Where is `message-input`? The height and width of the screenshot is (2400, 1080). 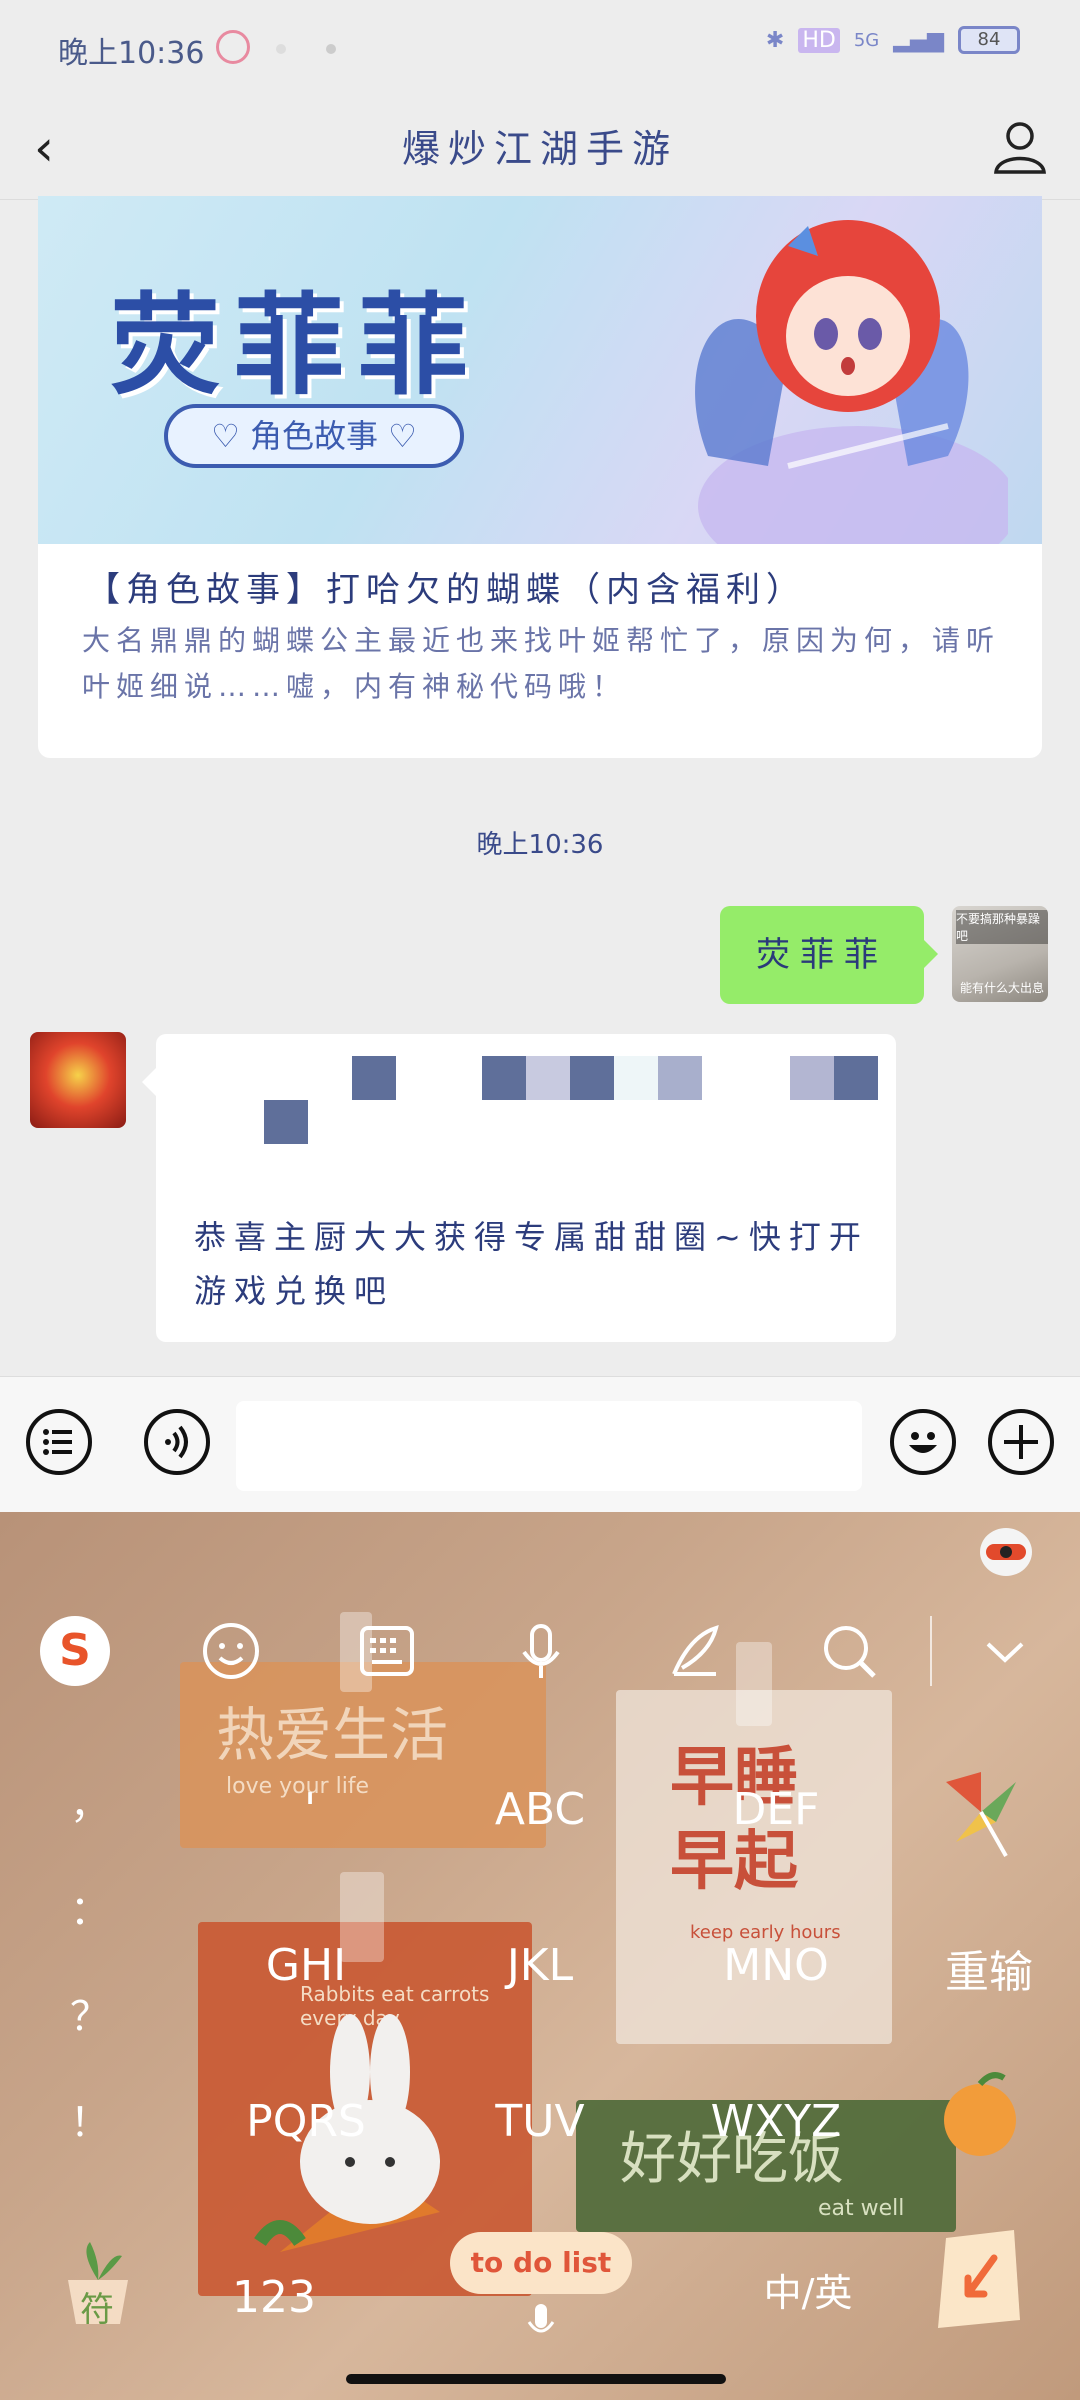 message-input is located at coordinates (549, 1446).